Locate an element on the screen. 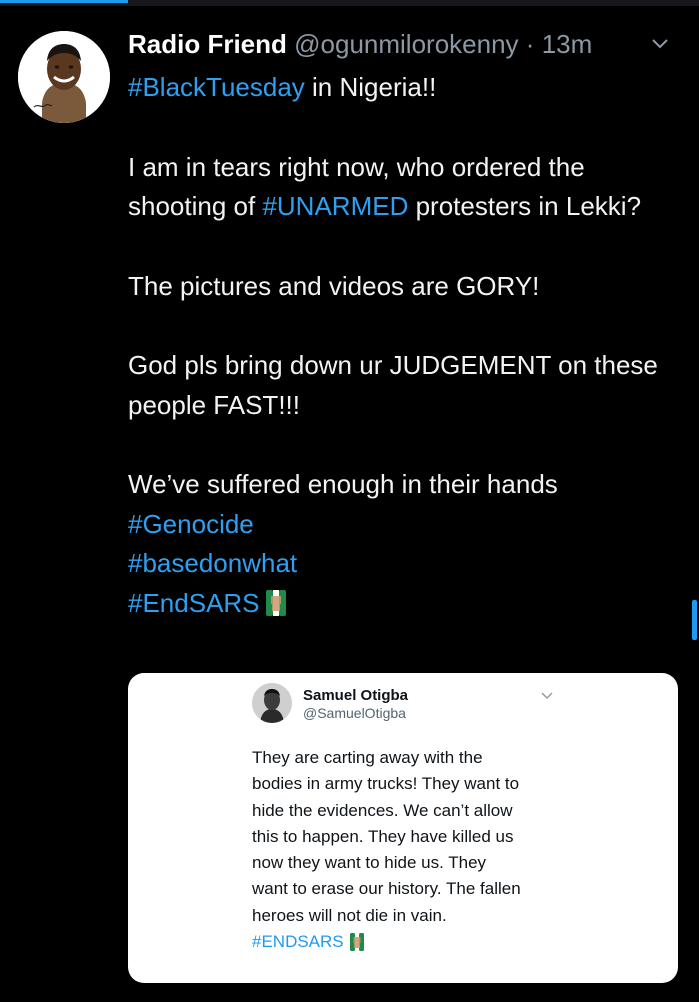 The image size is (699, 1002). hashtag-endsars: #EndSARS is located at coordinates (194, 603).